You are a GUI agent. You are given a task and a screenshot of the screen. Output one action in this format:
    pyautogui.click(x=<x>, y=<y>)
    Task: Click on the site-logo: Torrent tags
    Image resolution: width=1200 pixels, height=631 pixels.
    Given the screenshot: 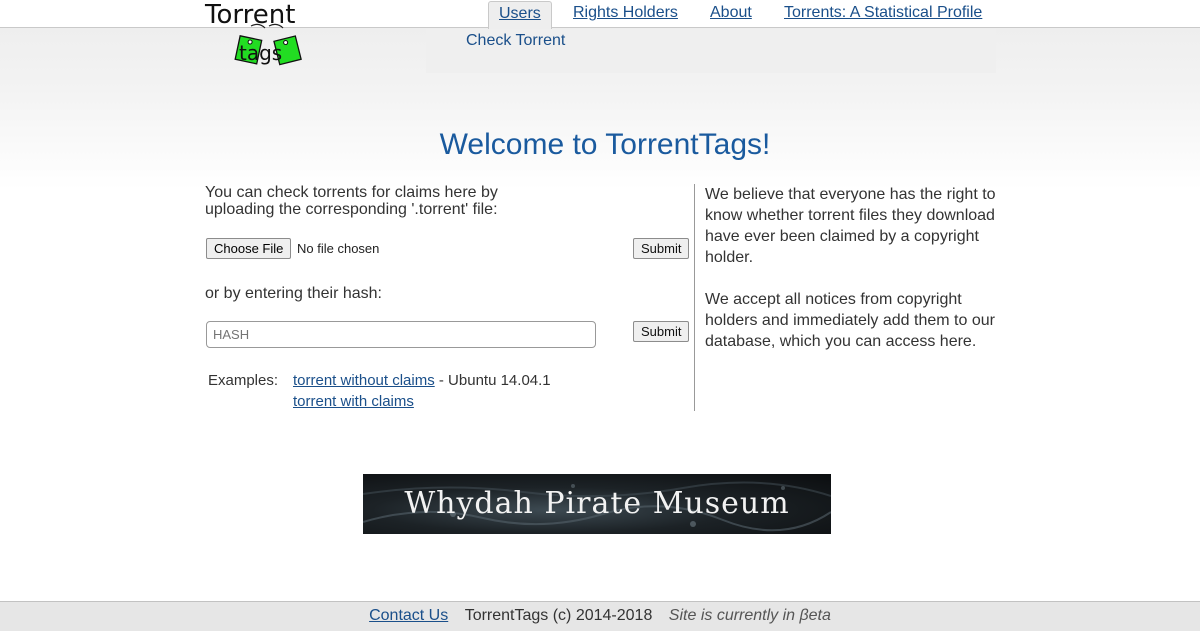 What is the action you would take?
    pyautogui.click(x=255, y=37)
    